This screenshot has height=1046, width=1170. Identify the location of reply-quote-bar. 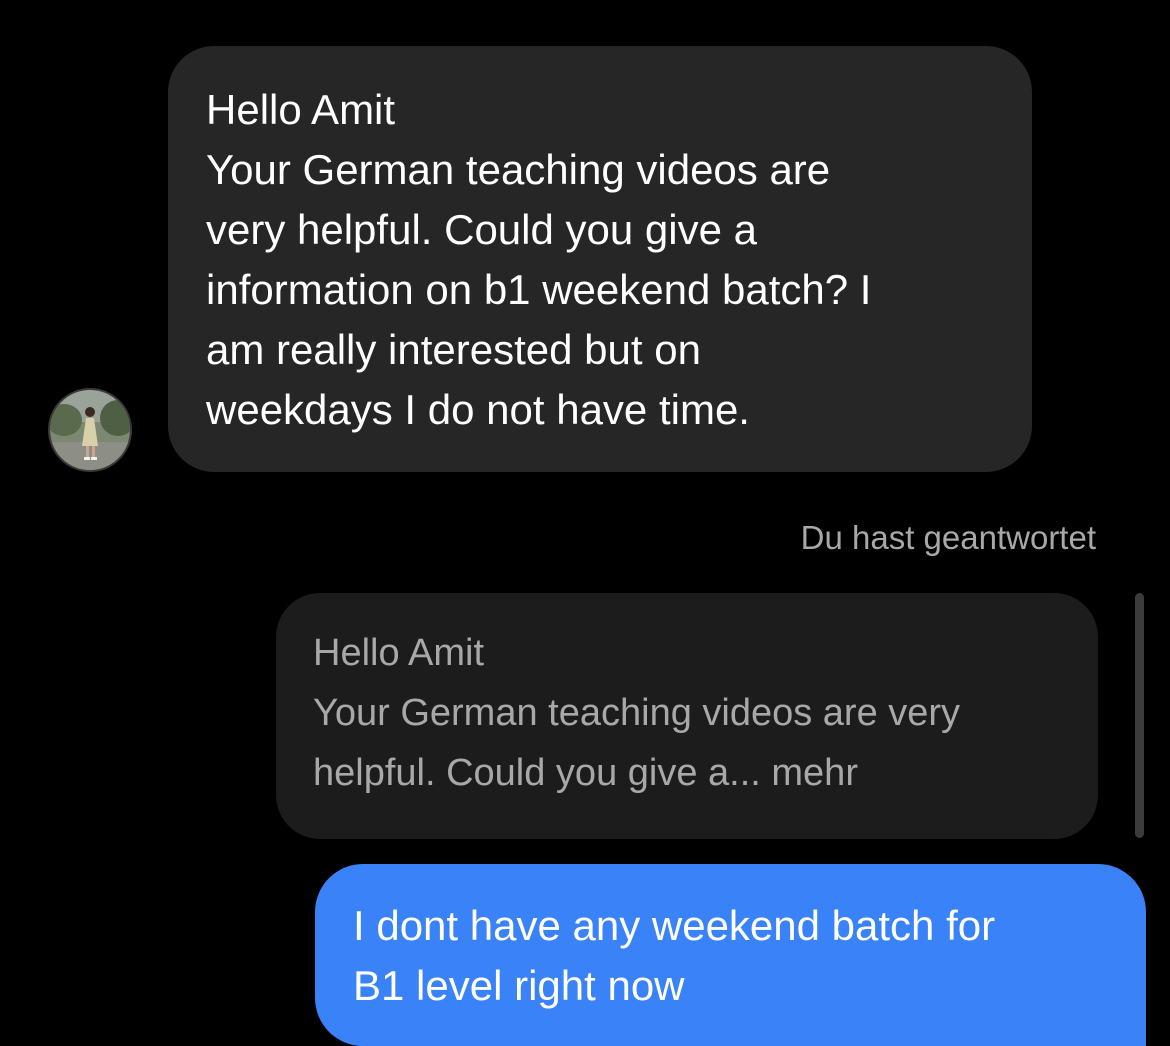
(1139, 715).